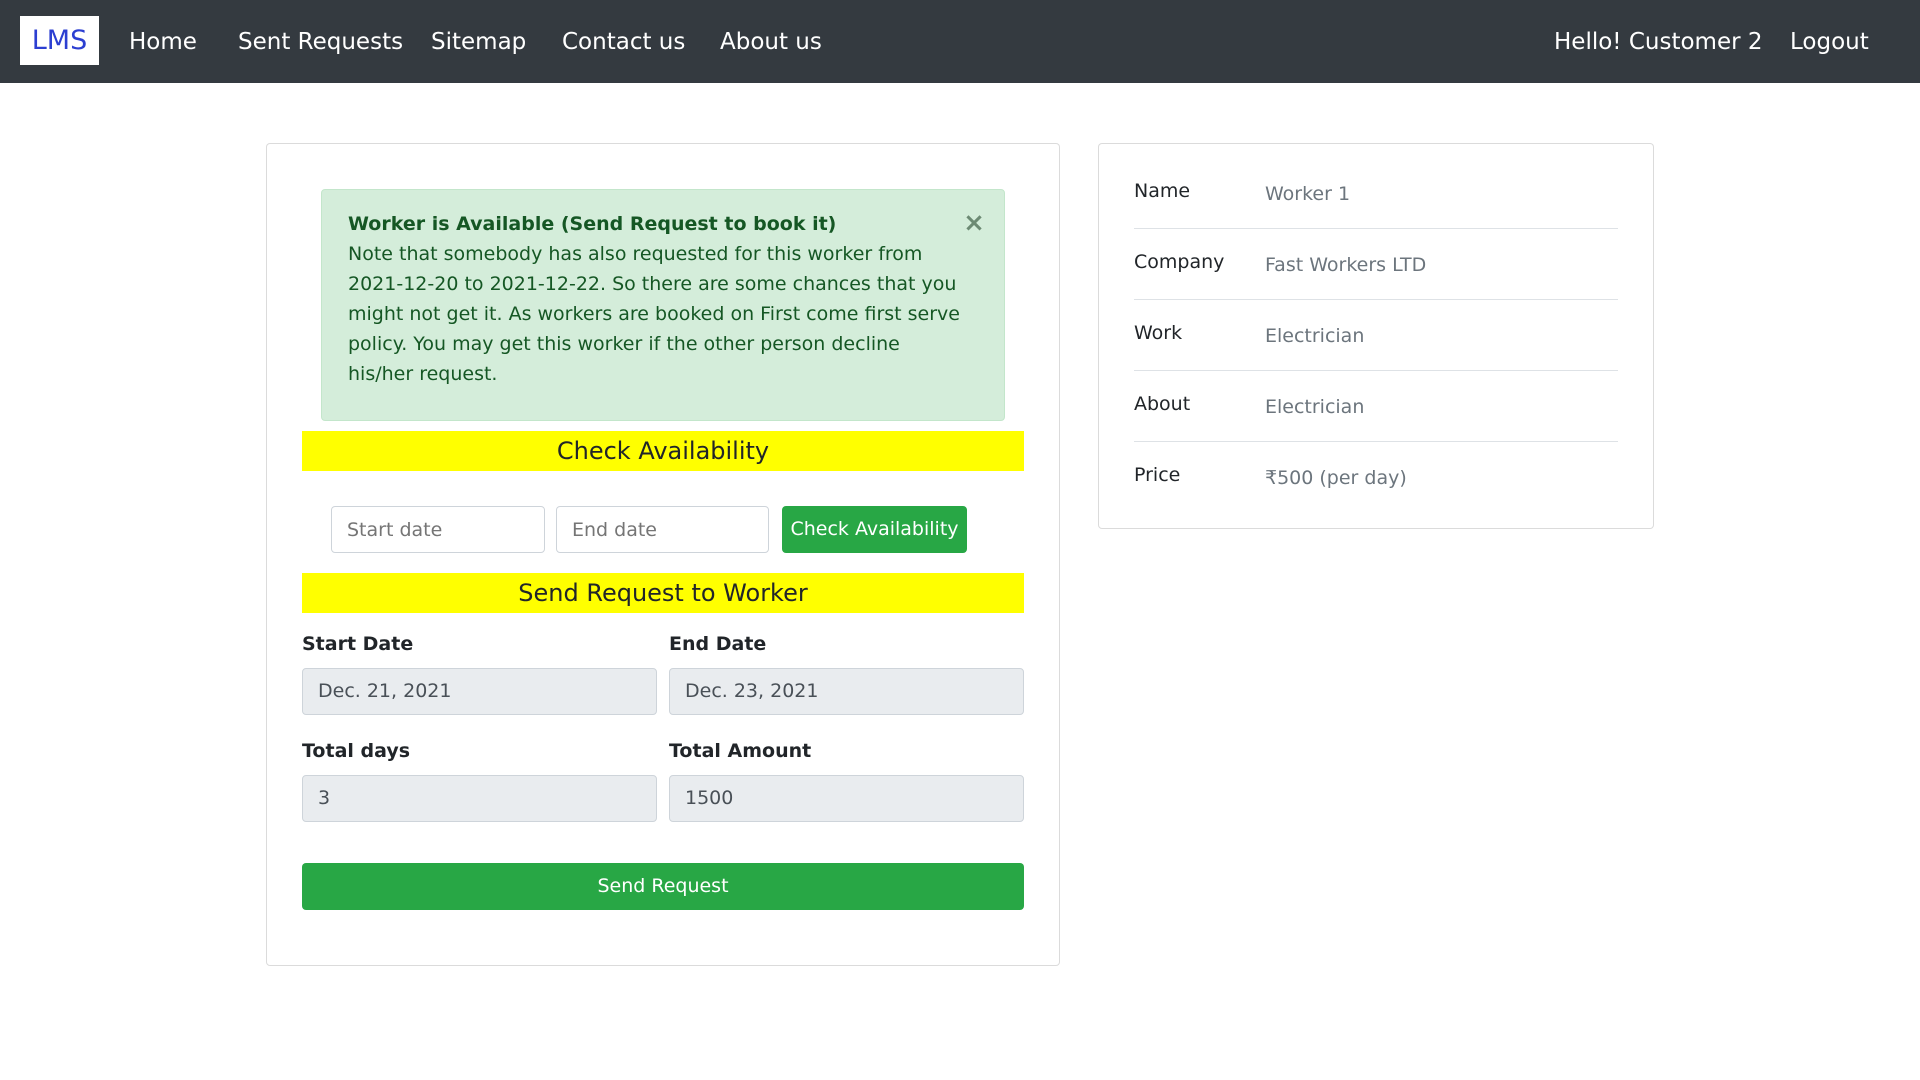 This screenshot has height=1080, width=1920. Describe the element at coordinates (771, 42) in the screenshot. I see `nav-link-about-us: About us` at that location.